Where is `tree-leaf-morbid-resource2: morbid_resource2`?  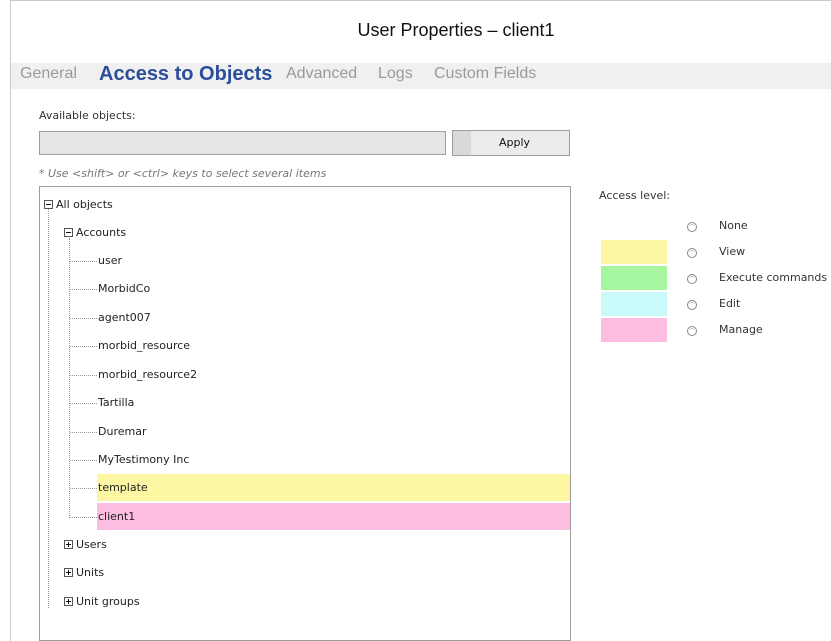 tree-leaf-morbid-resource2: morbid_resource2 is located at coordinates (147, 375).